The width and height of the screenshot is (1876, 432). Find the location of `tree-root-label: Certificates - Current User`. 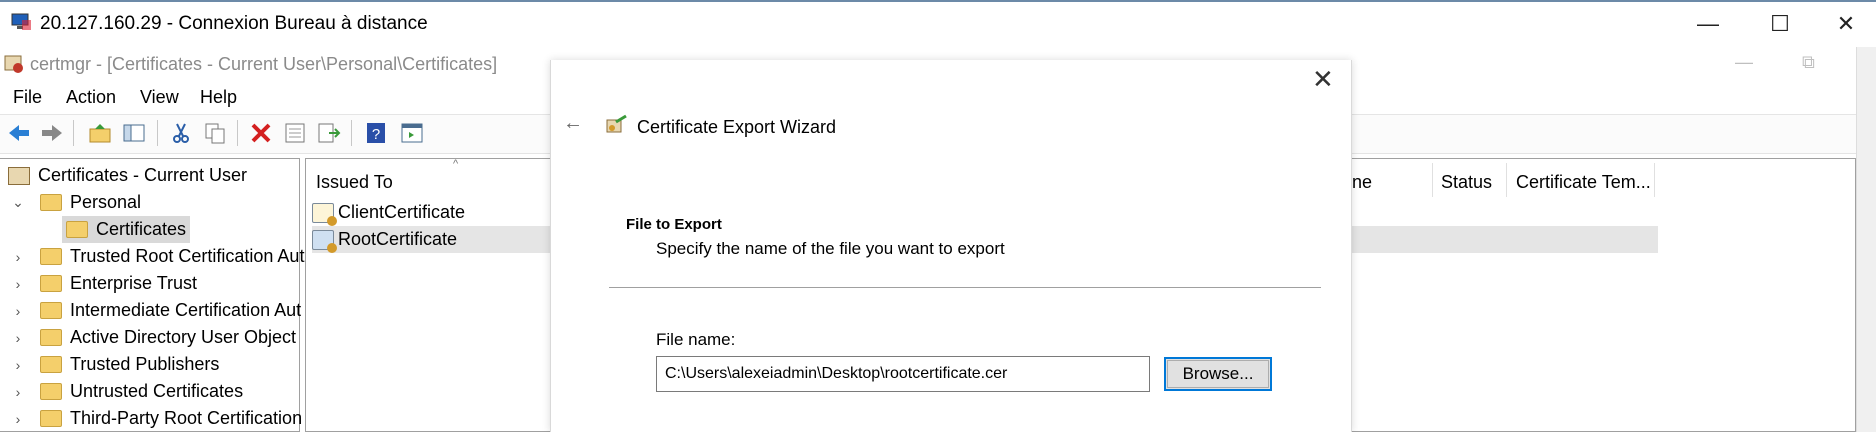

tree-root-label: Certificates - Current User is located at coordinates (143, 175).